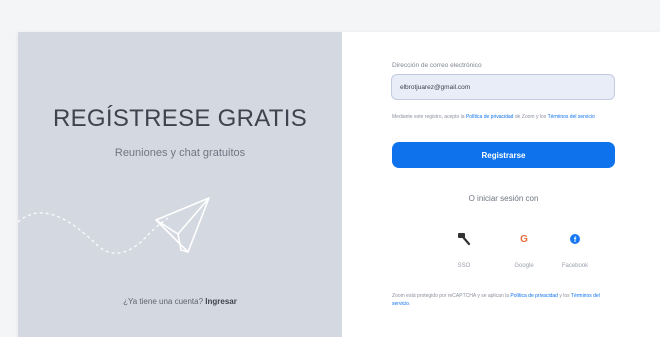 The width and height of the screenshot is (660, 337). I want to click on signup-subtitle: Reuniones y chat gratuitos, so click(180, 153).